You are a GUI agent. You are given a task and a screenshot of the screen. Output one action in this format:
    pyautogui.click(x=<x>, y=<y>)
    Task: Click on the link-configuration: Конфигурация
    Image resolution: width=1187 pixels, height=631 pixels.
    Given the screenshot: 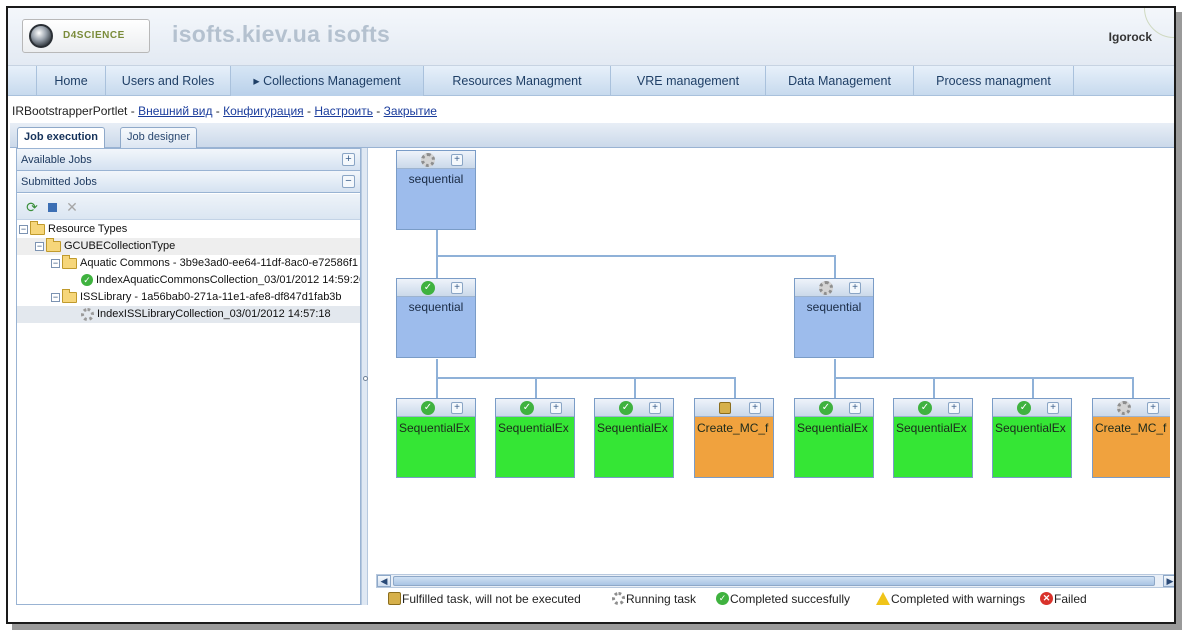 What is the action you would take?
    pyautogui.click(x=263, y=111)
    